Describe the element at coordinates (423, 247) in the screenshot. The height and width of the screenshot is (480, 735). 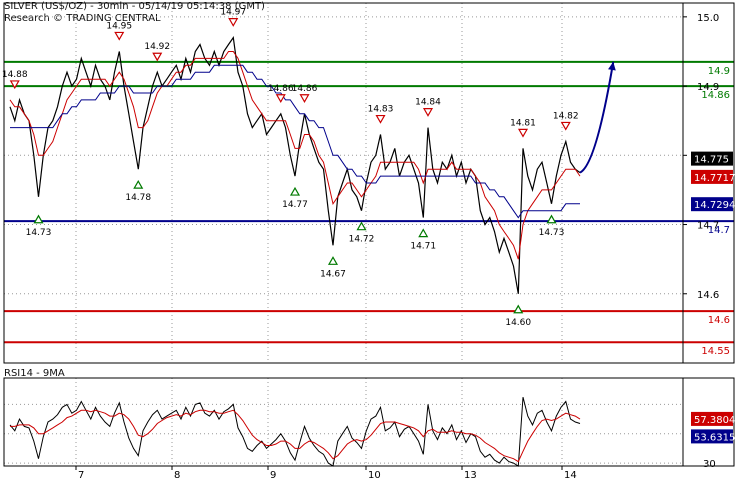
I see `marker-low-label: 14.71` at that location.